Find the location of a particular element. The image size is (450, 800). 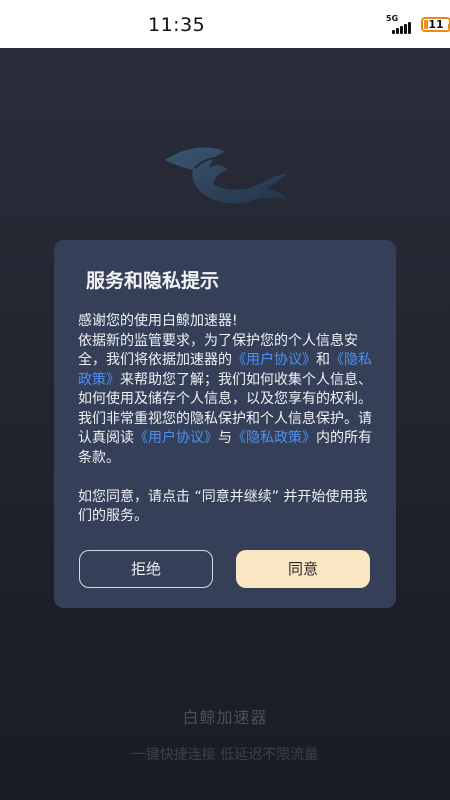

and-text-2: 与 is located at coordinates (225, 438).